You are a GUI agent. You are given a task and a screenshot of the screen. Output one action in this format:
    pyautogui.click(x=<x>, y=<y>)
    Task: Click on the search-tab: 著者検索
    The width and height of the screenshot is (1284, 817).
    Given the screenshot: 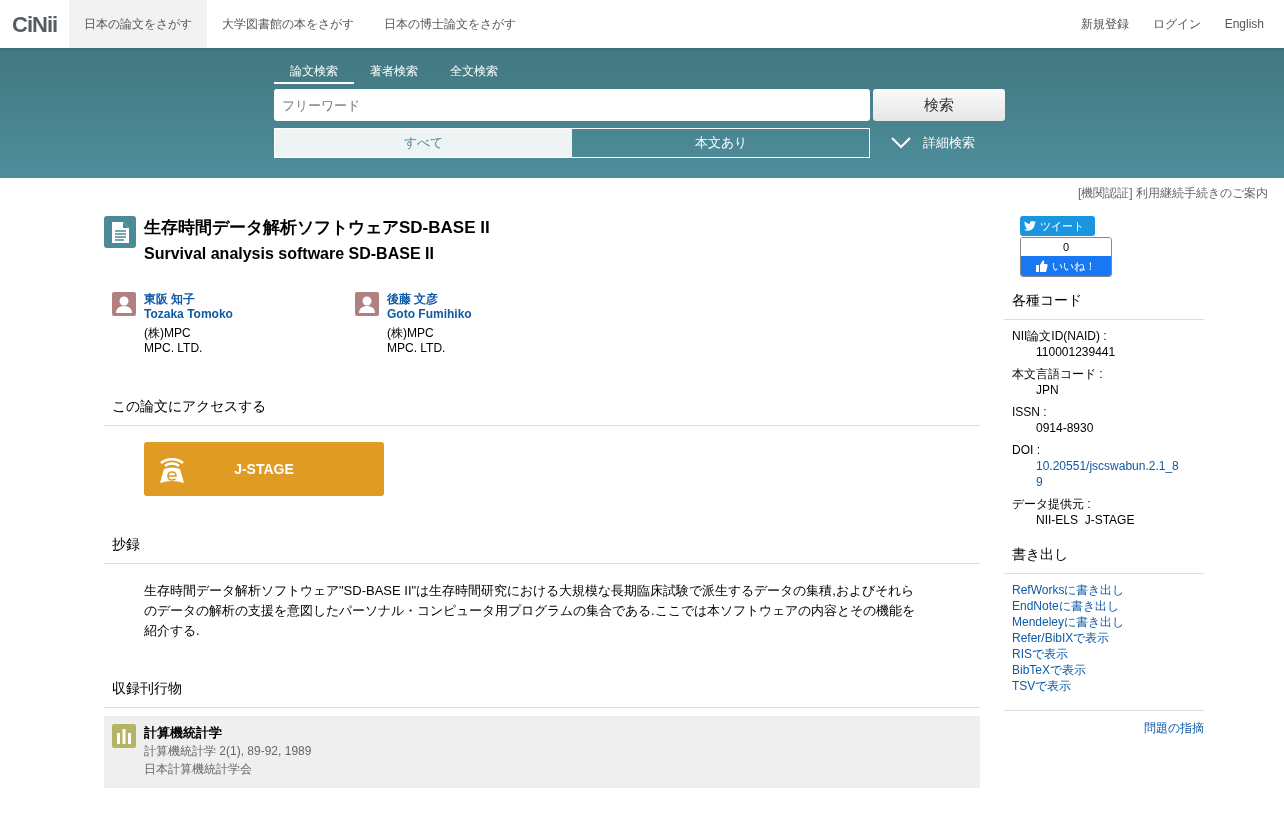 What is the action you would take?
    pyautogui.click(x=394, y=73)
    